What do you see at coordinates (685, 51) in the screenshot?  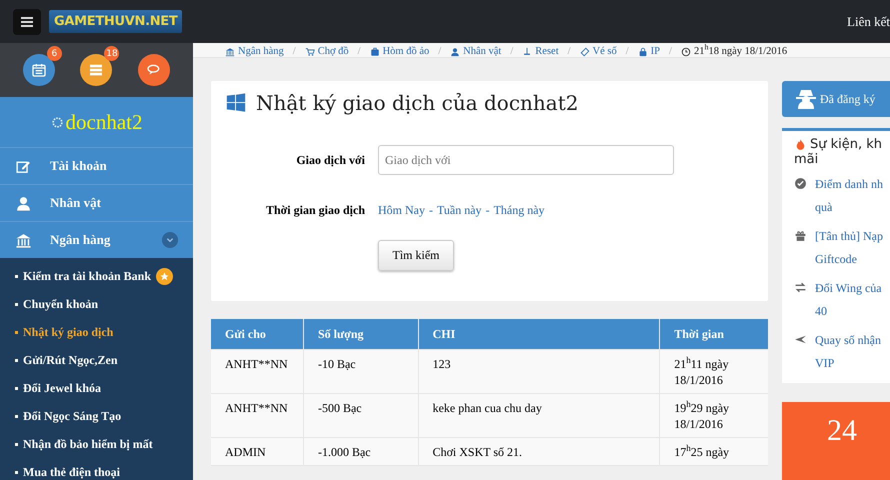 I see `clock-icon` at bounding box center [685, 51].